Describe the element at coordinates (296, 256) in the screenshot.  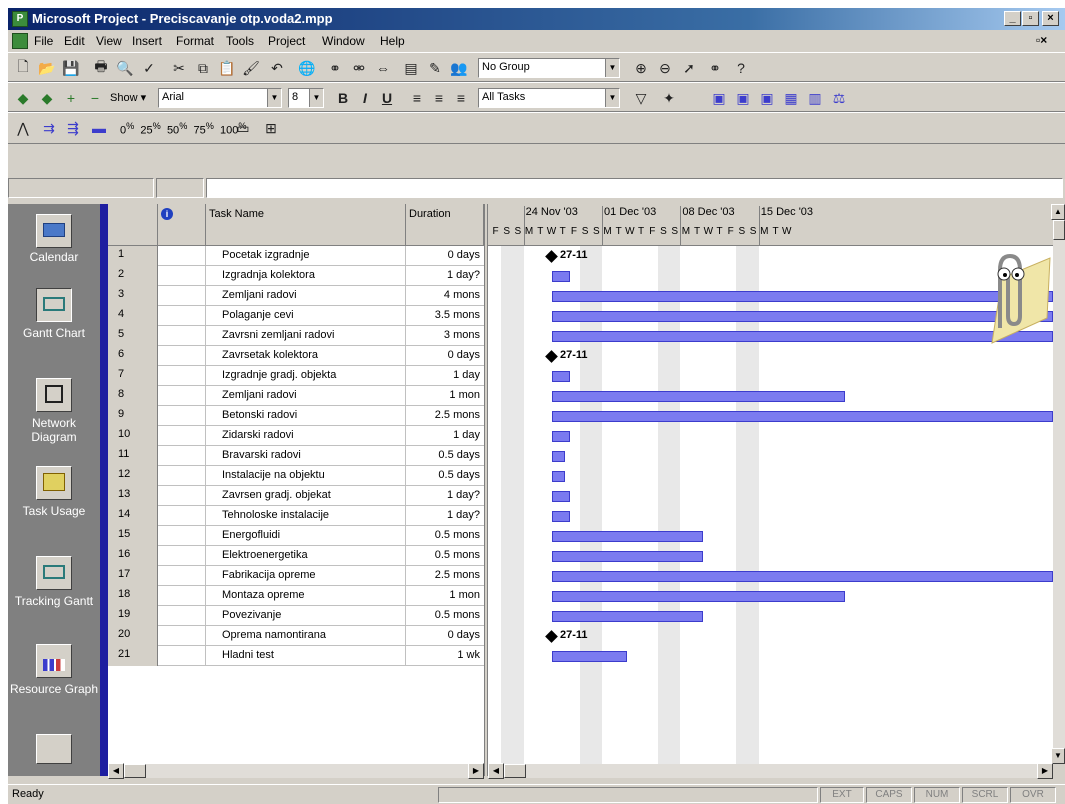
I see `table-row: 1 Pocetak izgradnje 0 days` at that location.